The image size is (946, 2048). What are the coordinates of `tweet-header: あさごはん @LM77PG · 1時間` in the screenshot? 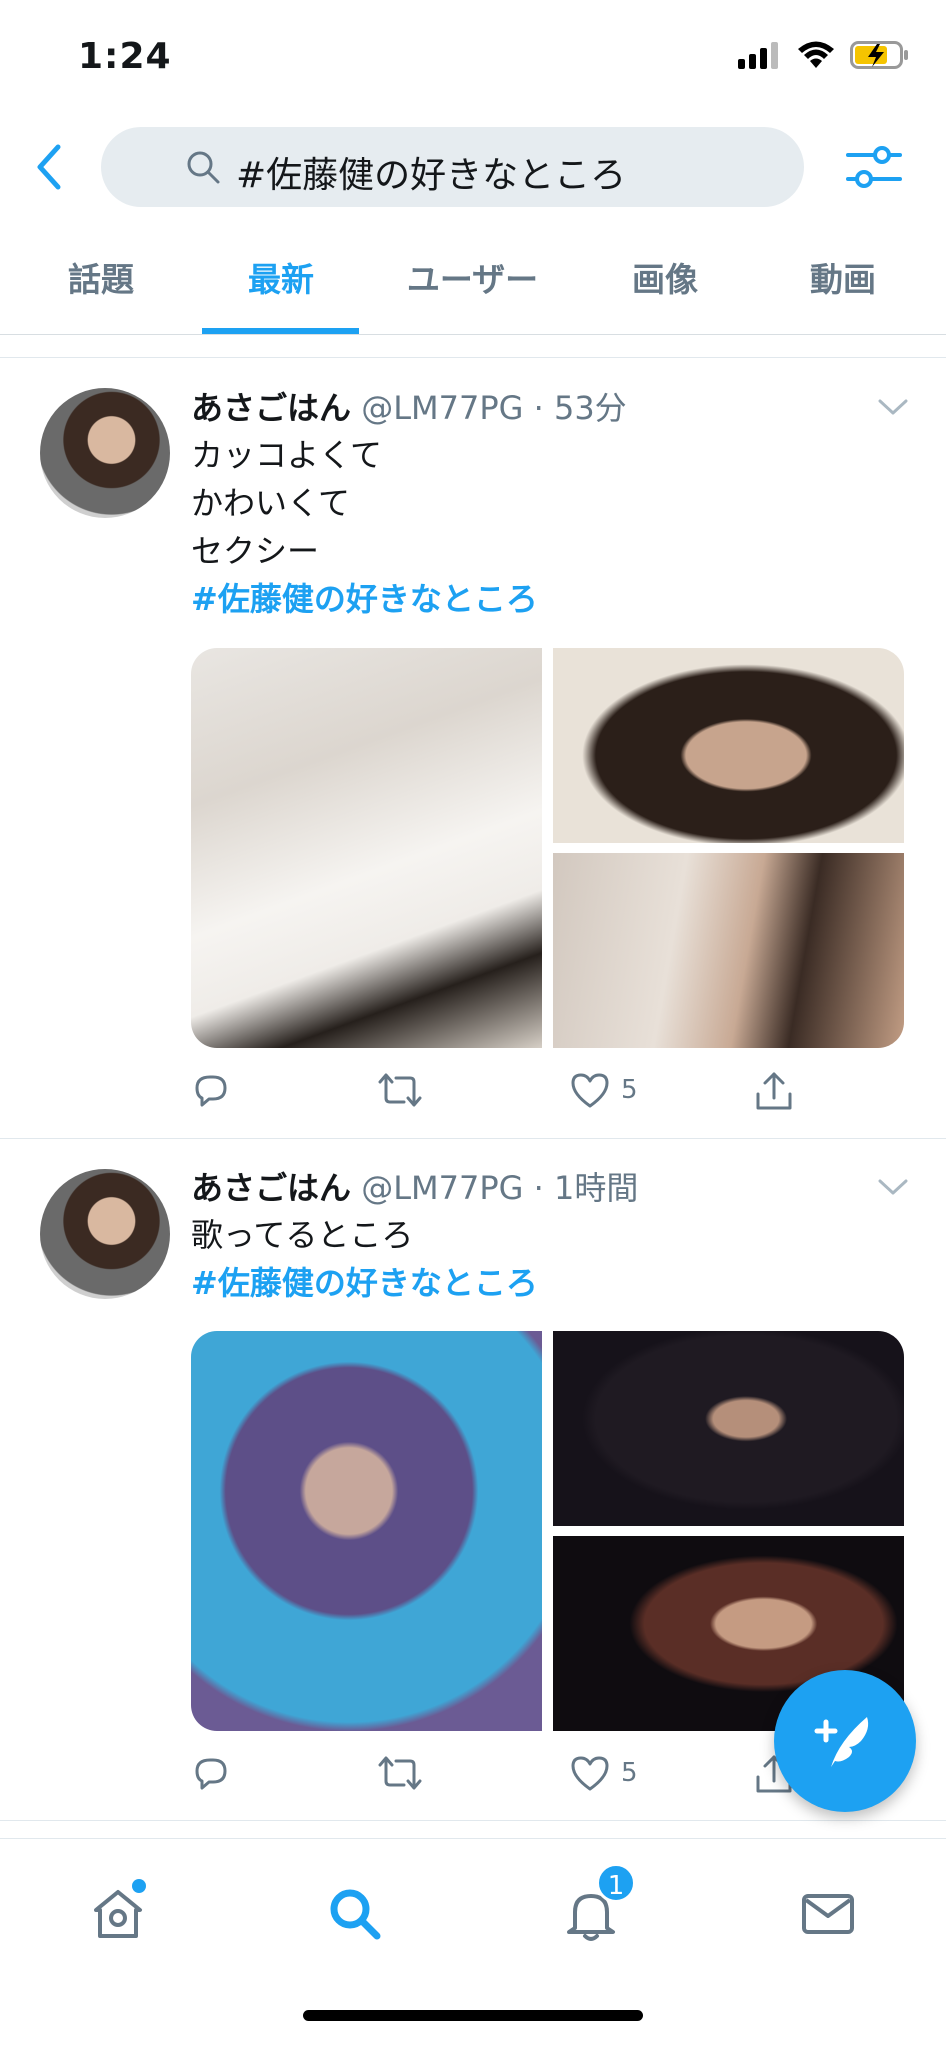 It's located at (414, 1186).